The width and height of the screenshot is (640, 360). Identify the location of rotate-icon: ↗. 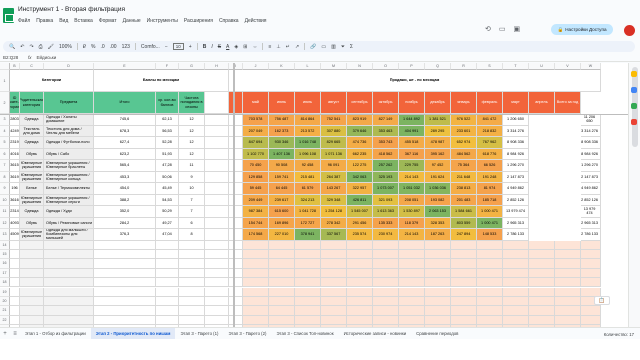
(297, 47).